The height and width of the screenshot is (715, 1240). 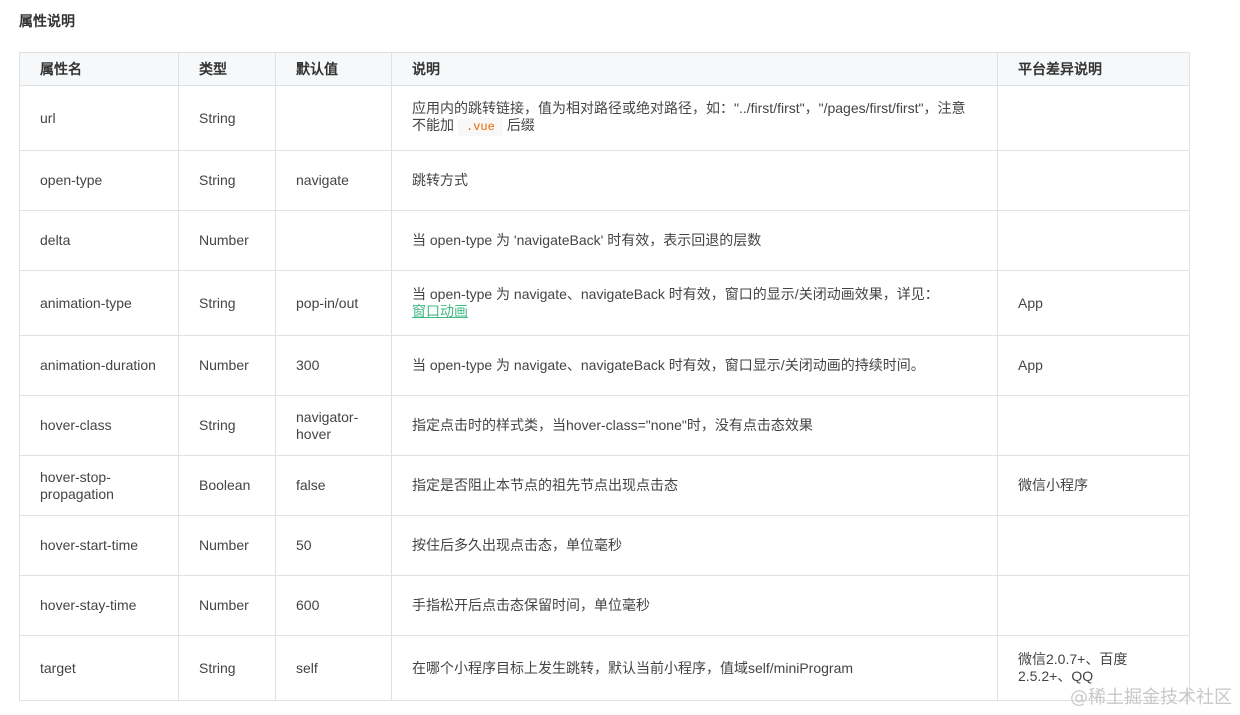 What do you see at coordinates (99, 425) in the screenshot?
I see `cell-name: hover-class` at bounding box center [99, 425].